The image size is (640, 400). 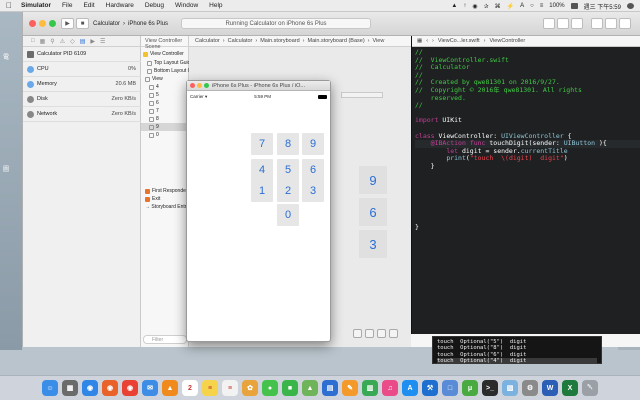 What do you see at coordinates (313, 191) in the screenshot?
I see `digit-key-3: 3` at bounding box center [313, 191].